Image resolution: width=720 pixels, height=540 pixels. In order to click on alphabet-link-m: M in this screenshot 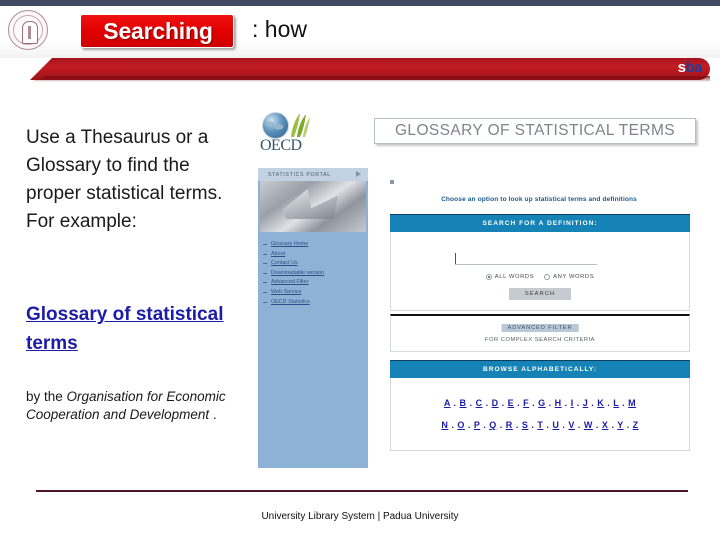, I will do `click(632, 403)`.